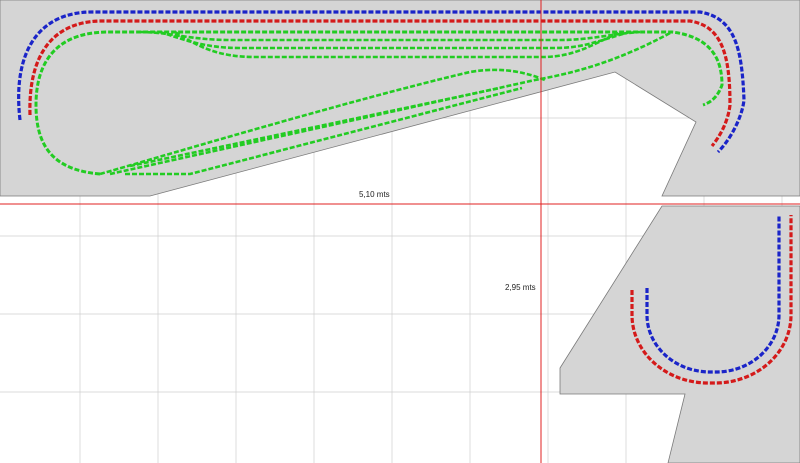 The height and width of the screenshot is (463, 800). What do you see at coordinates (374, 194) in the screenshot?
I see `width-label: 5,10 mts` at bounding box center [374, 194].